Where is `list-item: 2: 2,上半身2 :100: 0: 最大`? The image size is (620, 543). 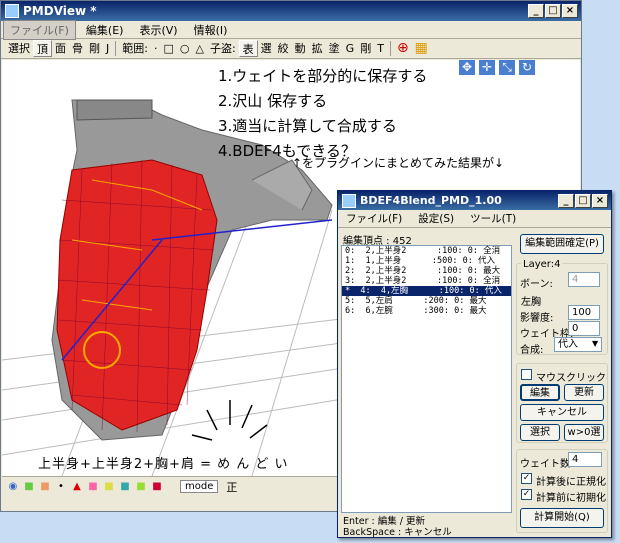
list-item: 2: 2,上半身2 :100: 0: 最大 is located at coordinates (426, 271).